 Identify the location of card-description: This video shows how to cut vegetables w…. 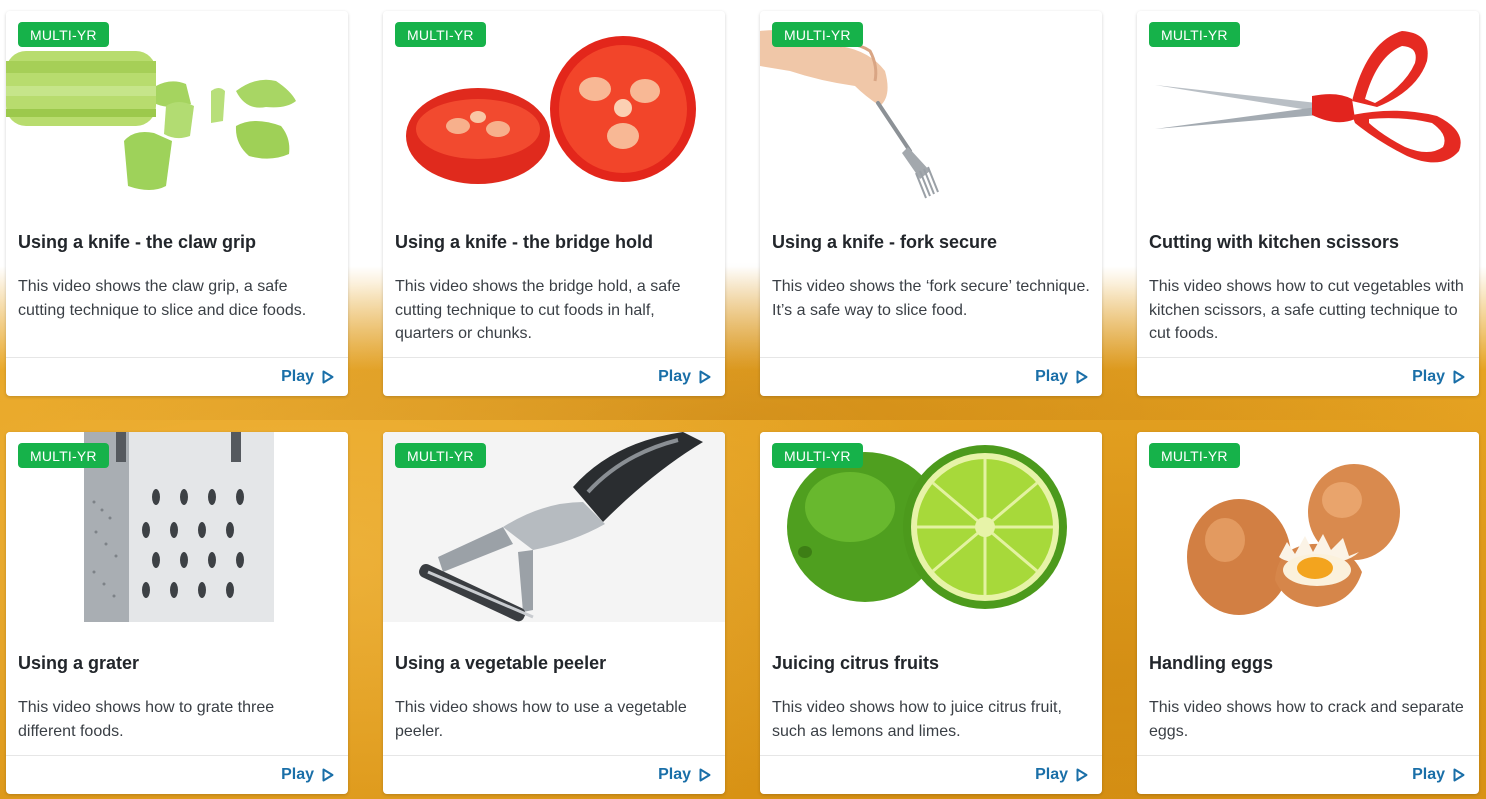
(1306, 310).